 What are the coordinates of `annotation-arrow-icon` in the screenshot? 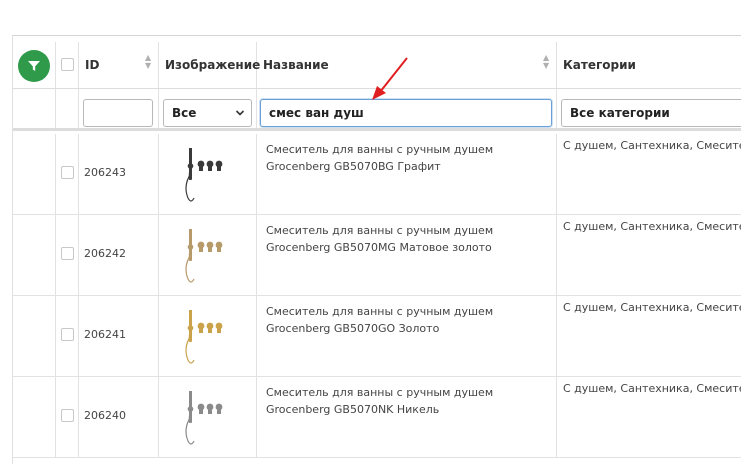 It's located at (390, 78).